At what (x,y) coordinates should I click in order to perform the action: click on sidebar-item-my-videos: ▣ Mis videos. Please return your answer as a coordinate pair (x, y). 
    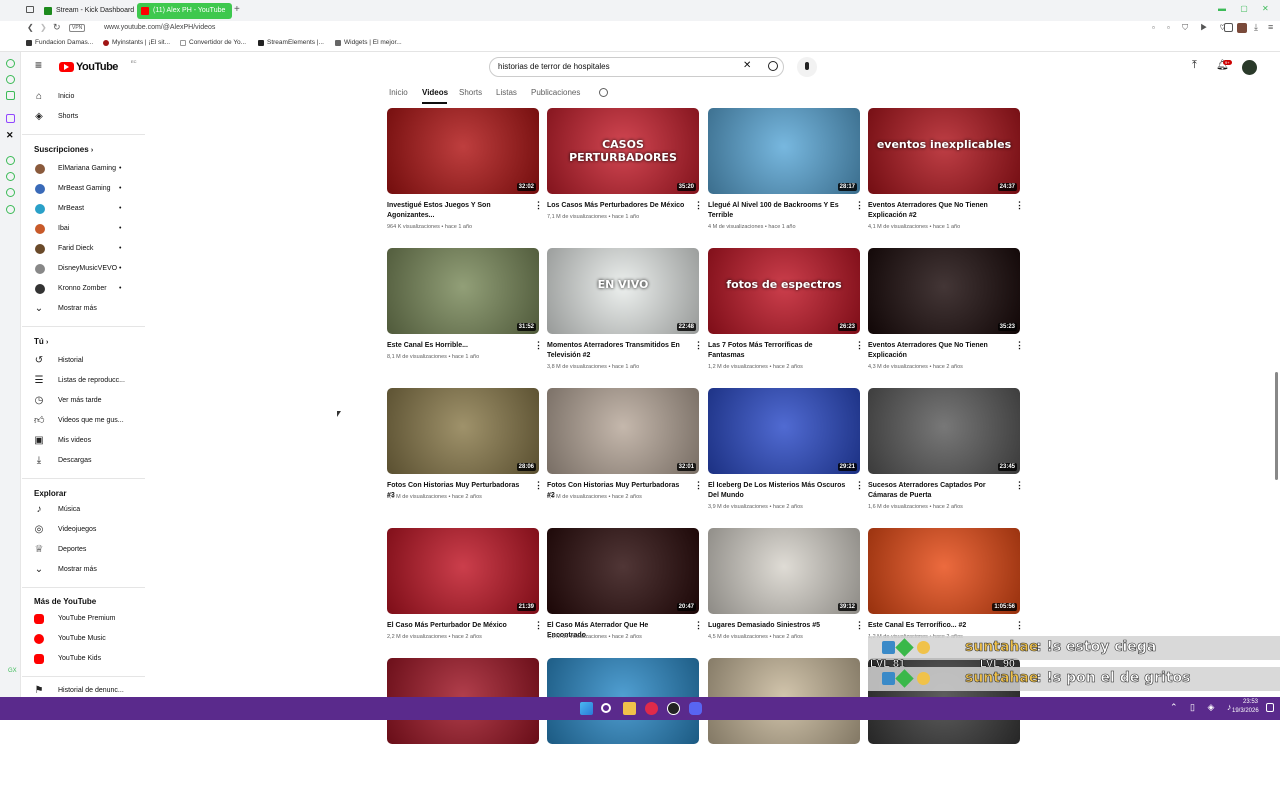
    Looking at the image, I should click on (89, 441).